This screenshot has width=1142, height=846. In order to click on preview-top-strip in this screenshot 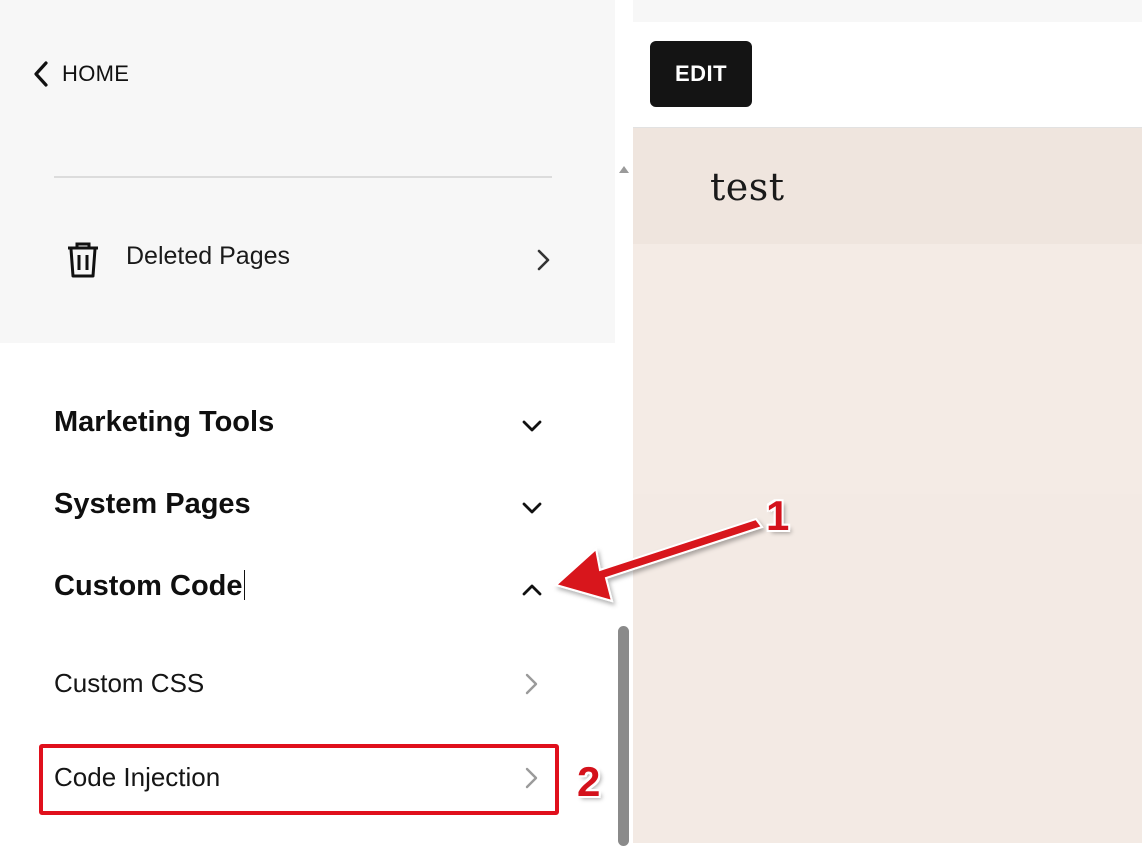, I will do `click(887, 11)`.